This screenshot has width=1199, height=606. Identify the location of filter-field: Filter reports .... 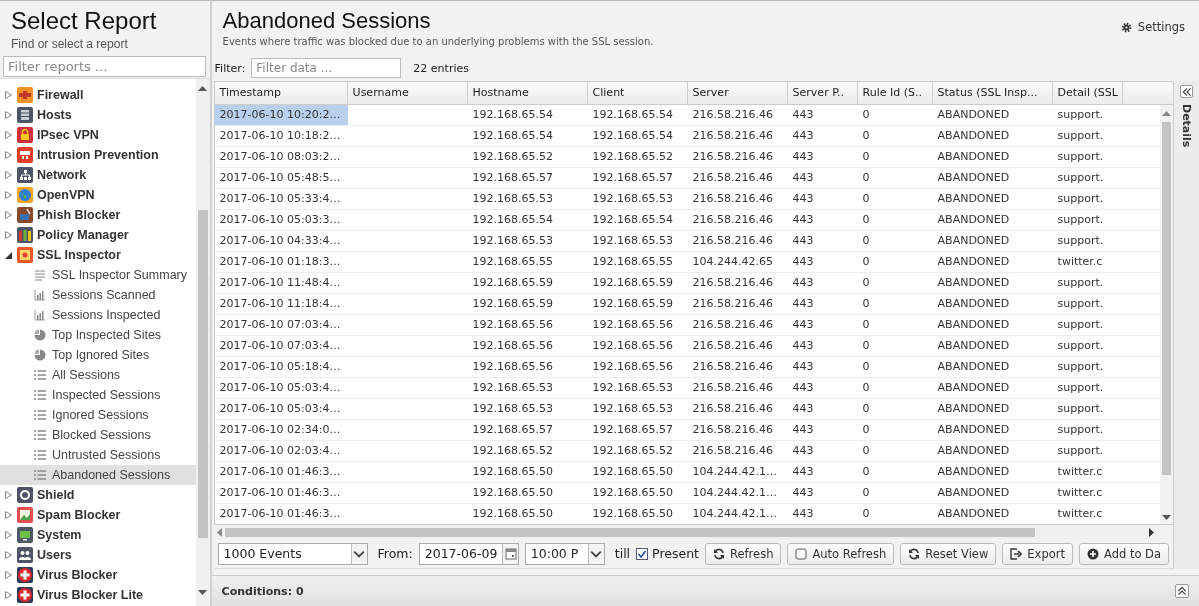
(104, 66).